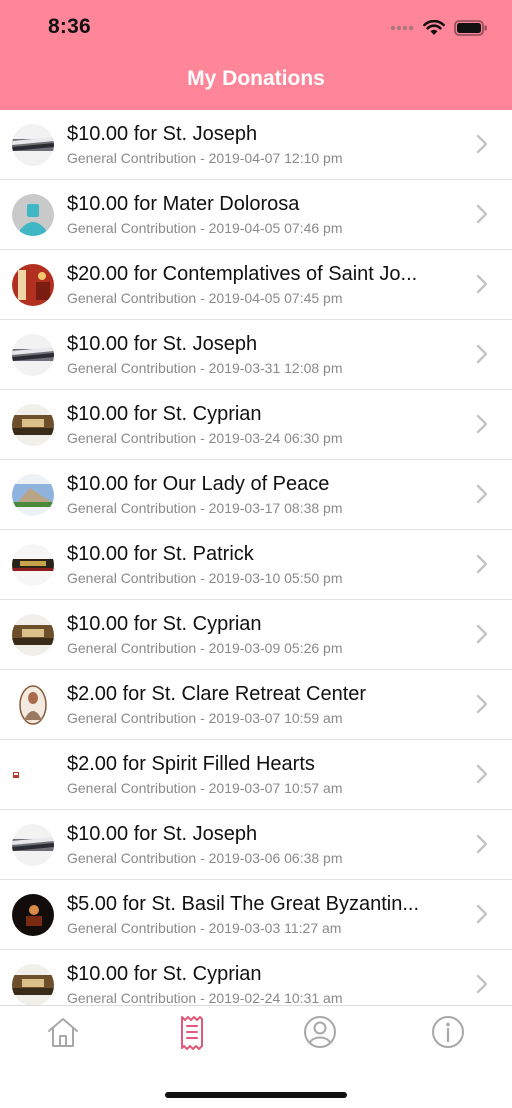 The width and height of the screenshot is (512, 1108). Describe the element at coordinates (33, 775) in the screenshot. I see `logo-icon` at that location.